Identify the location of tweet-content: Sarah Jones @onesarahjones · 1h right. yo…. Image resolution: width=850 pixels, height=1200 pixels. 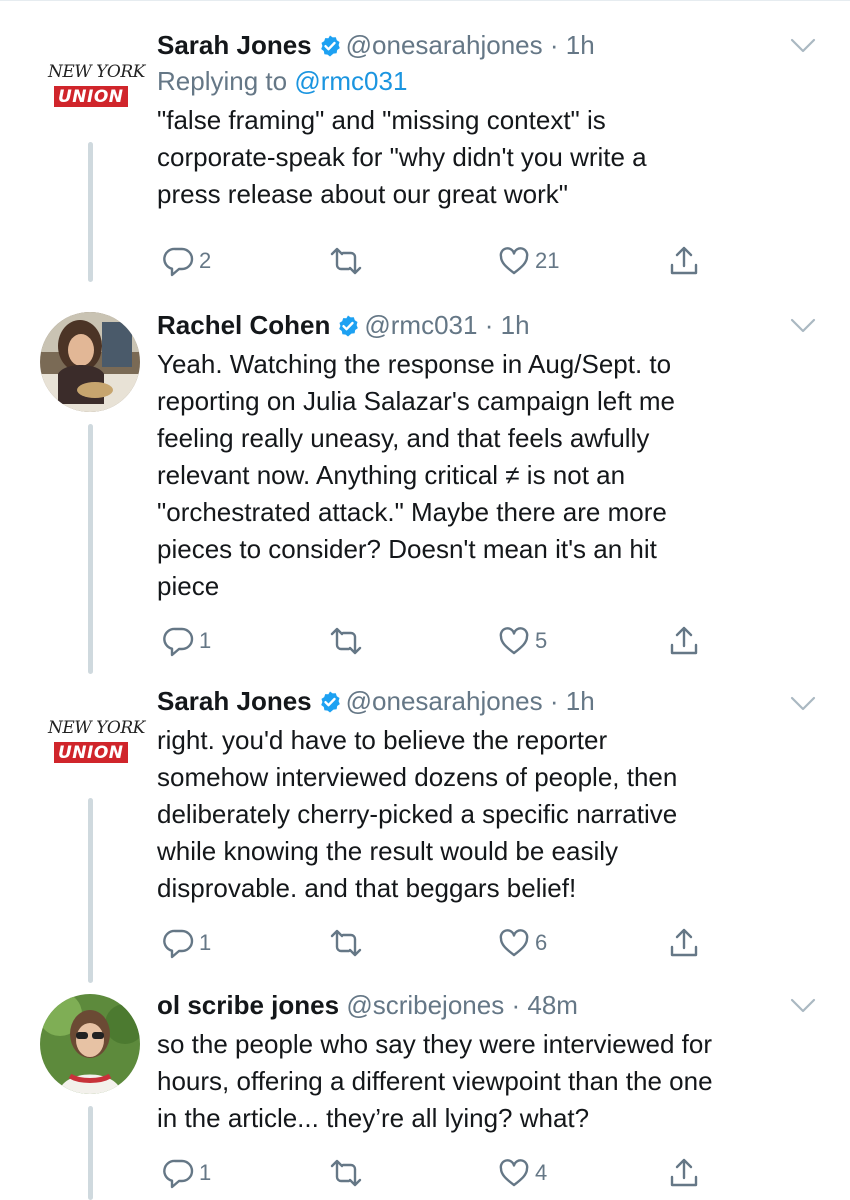
(487, 795).